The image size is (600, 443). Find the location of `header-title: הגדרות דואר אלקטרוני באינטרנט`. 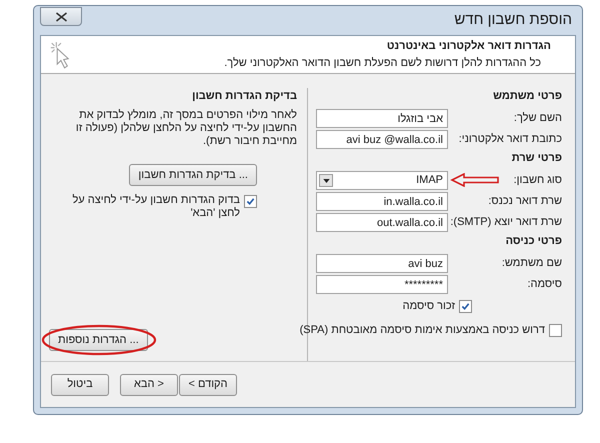

header-title: הגדרות דואר אלקטרוני באינטרנט is located at coordinates (468, 46).